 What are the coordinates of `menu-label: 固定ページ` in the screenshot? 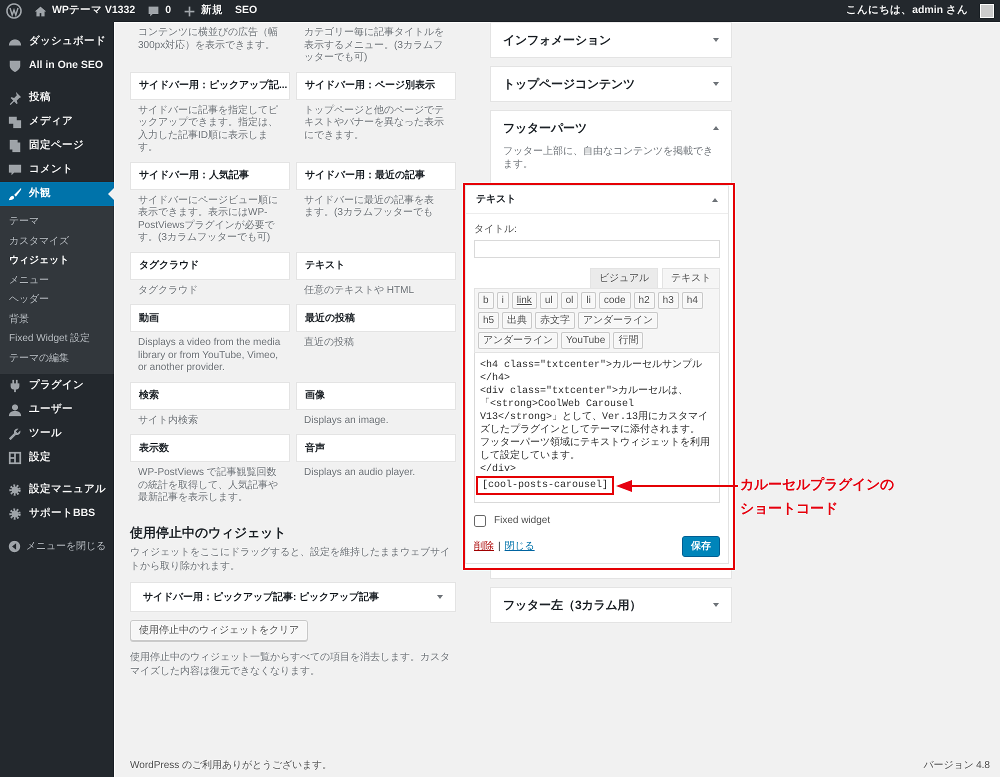 It's located at (56, 146).